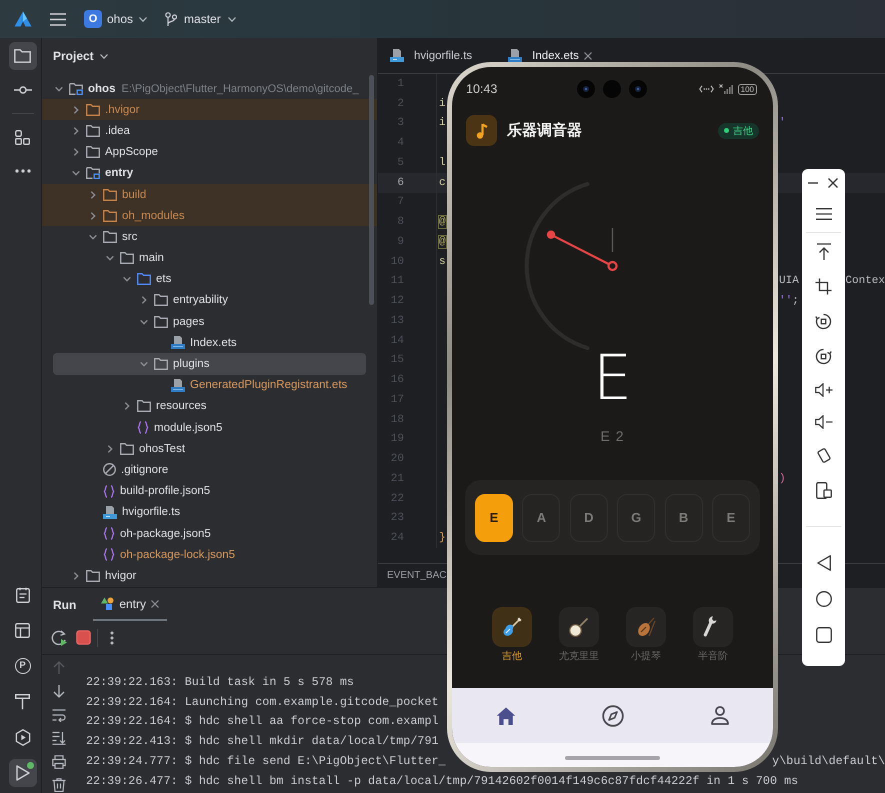  Describe the element at coordinates (80, 56) in the screenshot. I see `view-mode-dropdown: Project` at that location.